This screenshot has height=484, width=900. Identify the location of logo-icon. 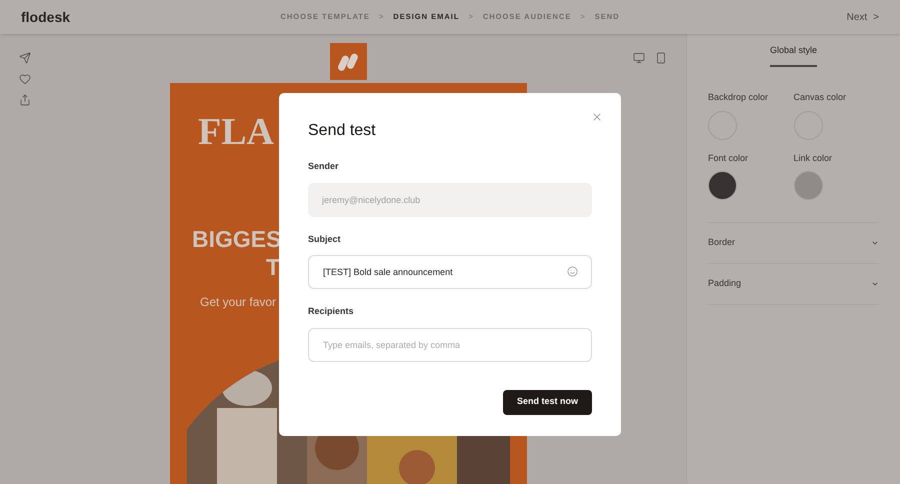
(349, 62).